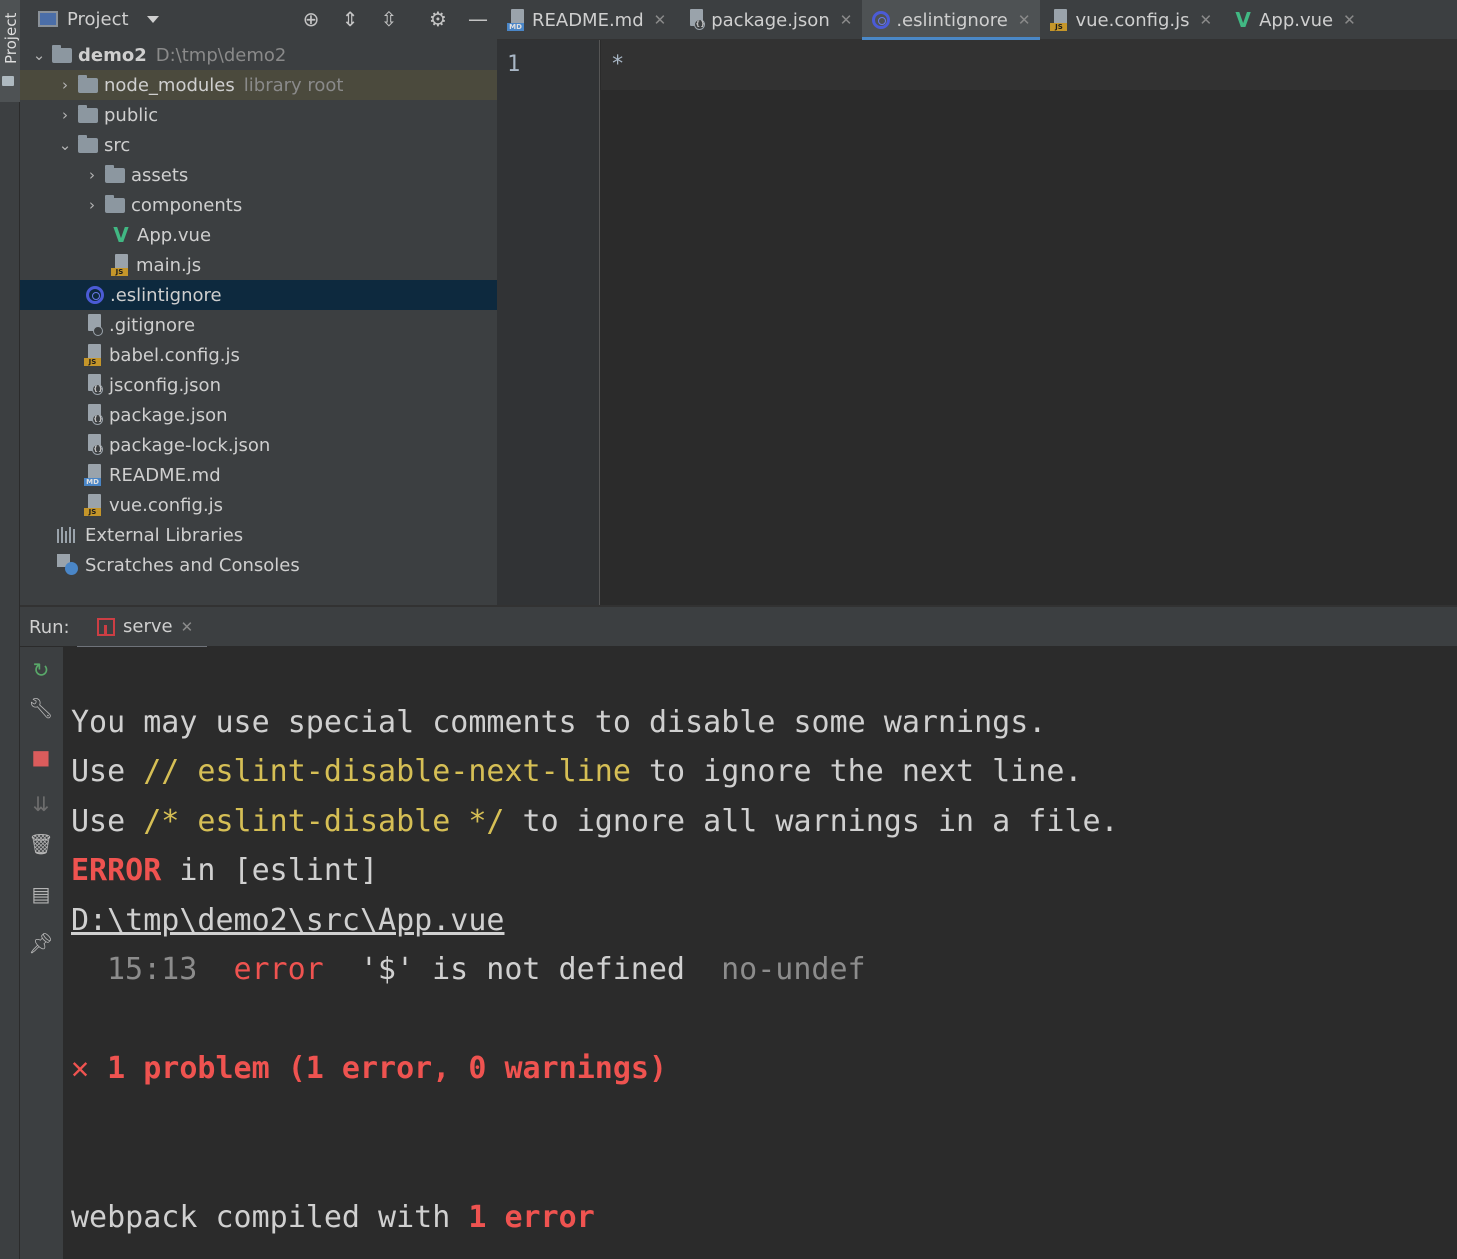 The height and width of the screenshot is (1259, 1457). Describe the element at coordinates (350, 19) in the screenshot. I see `expand-all-icon: ⇕` at that location.